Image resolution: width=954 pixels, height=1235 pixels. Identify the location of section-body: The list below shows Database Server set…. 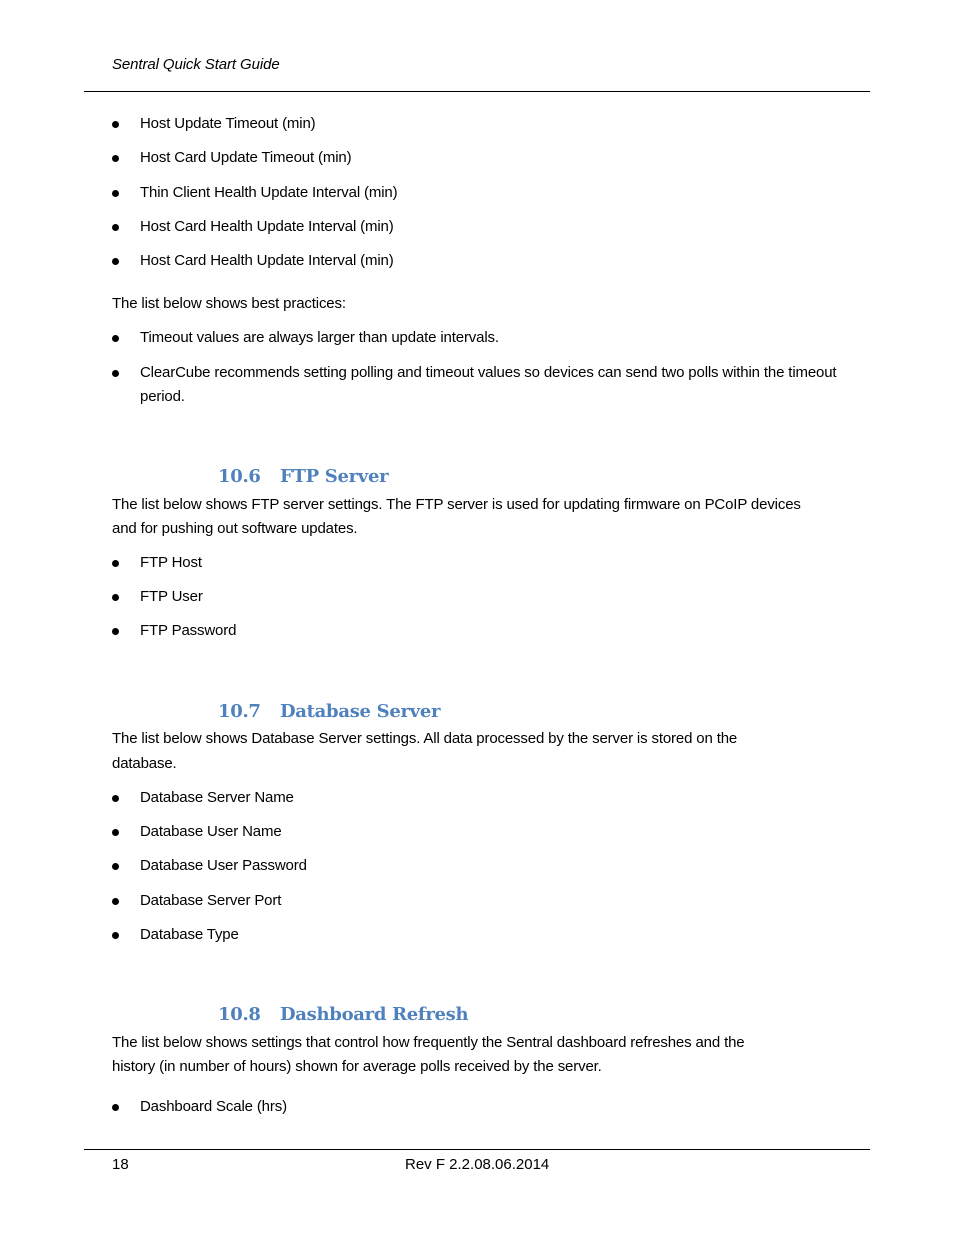
(425, 738).